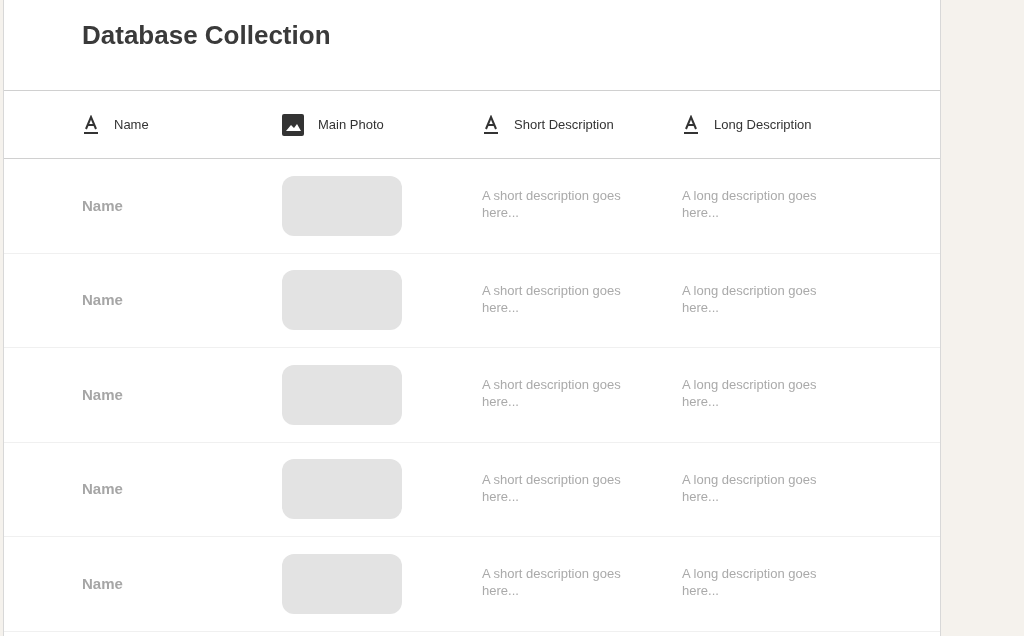 Image resolution: width=1024 pixels, height=636 pixels. What do you see at coordinates (206, 36) in the screenshot?
I see `page-title: Database Collection` at bounding box center [206, 36].